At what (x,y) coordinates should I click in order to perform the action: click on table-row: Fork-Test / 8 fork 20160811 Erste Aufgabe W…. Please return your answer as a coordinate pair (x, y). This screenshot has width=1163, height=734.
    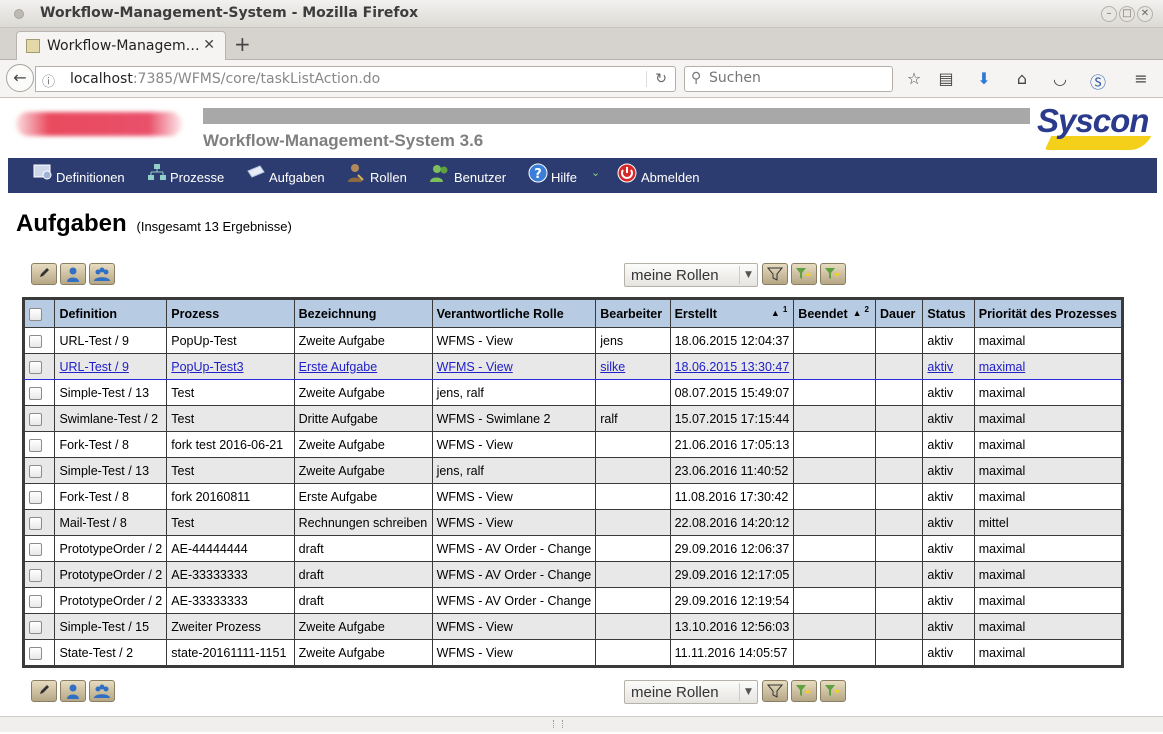
    Looking at the image, I should click on (573, 496).